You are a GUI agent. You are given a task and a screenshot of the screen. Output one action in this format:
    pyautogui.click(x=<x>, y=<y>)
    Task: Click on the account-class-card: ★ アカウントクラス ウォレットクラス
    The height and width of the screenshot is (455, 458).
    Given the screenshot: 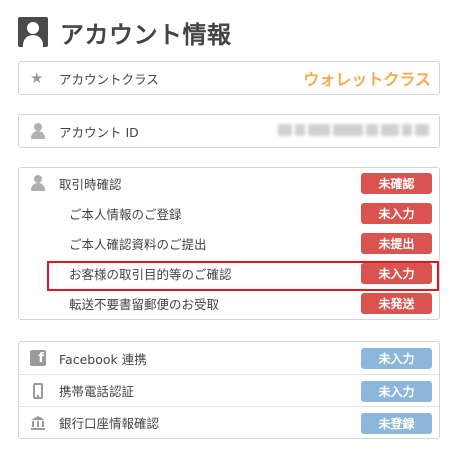 What is the action you would take?
    pyautogui.click(x=229, y=78)
    